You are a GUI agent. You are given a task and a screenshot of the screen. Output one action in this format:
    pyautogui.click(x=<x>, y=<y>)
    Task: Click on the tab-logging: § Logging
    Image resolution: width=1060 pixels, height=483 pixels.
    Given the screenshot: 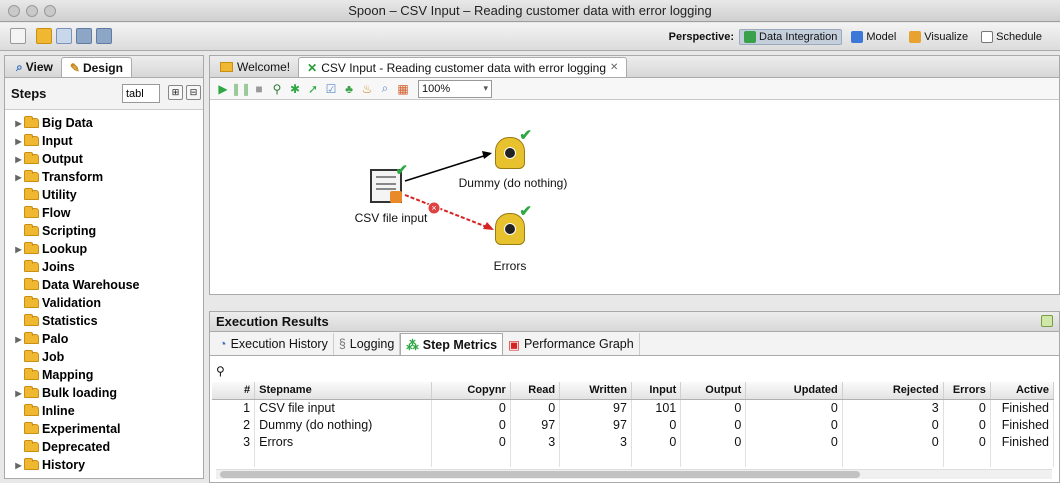 What is the action you would take?
    pyautogui.click(x=367, y=344)
    